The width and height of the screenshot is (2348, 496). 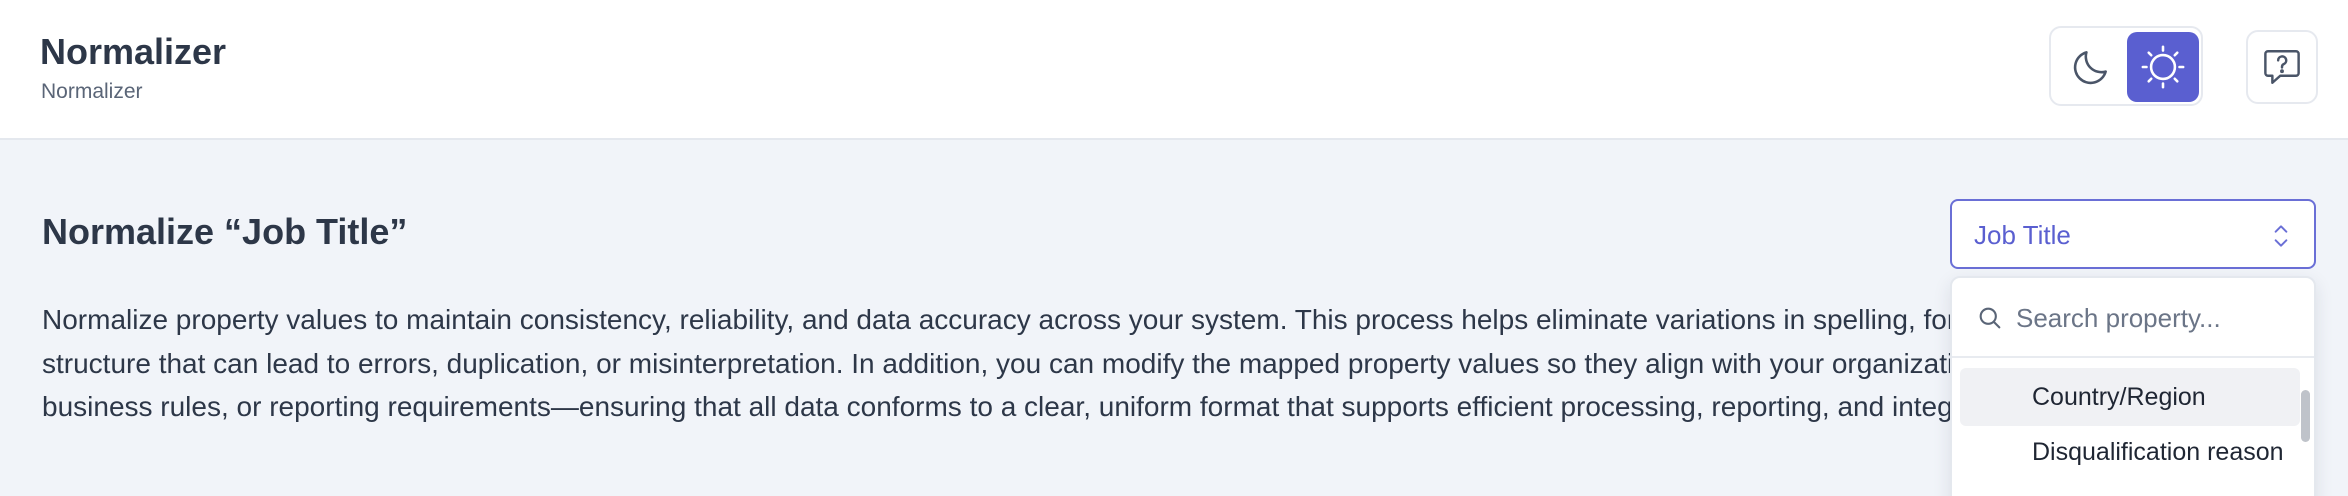 What do you see at coordinates (133, 51) in the screenshot?
I see `app-title: Normalizer` at bounding box center [133, 51].